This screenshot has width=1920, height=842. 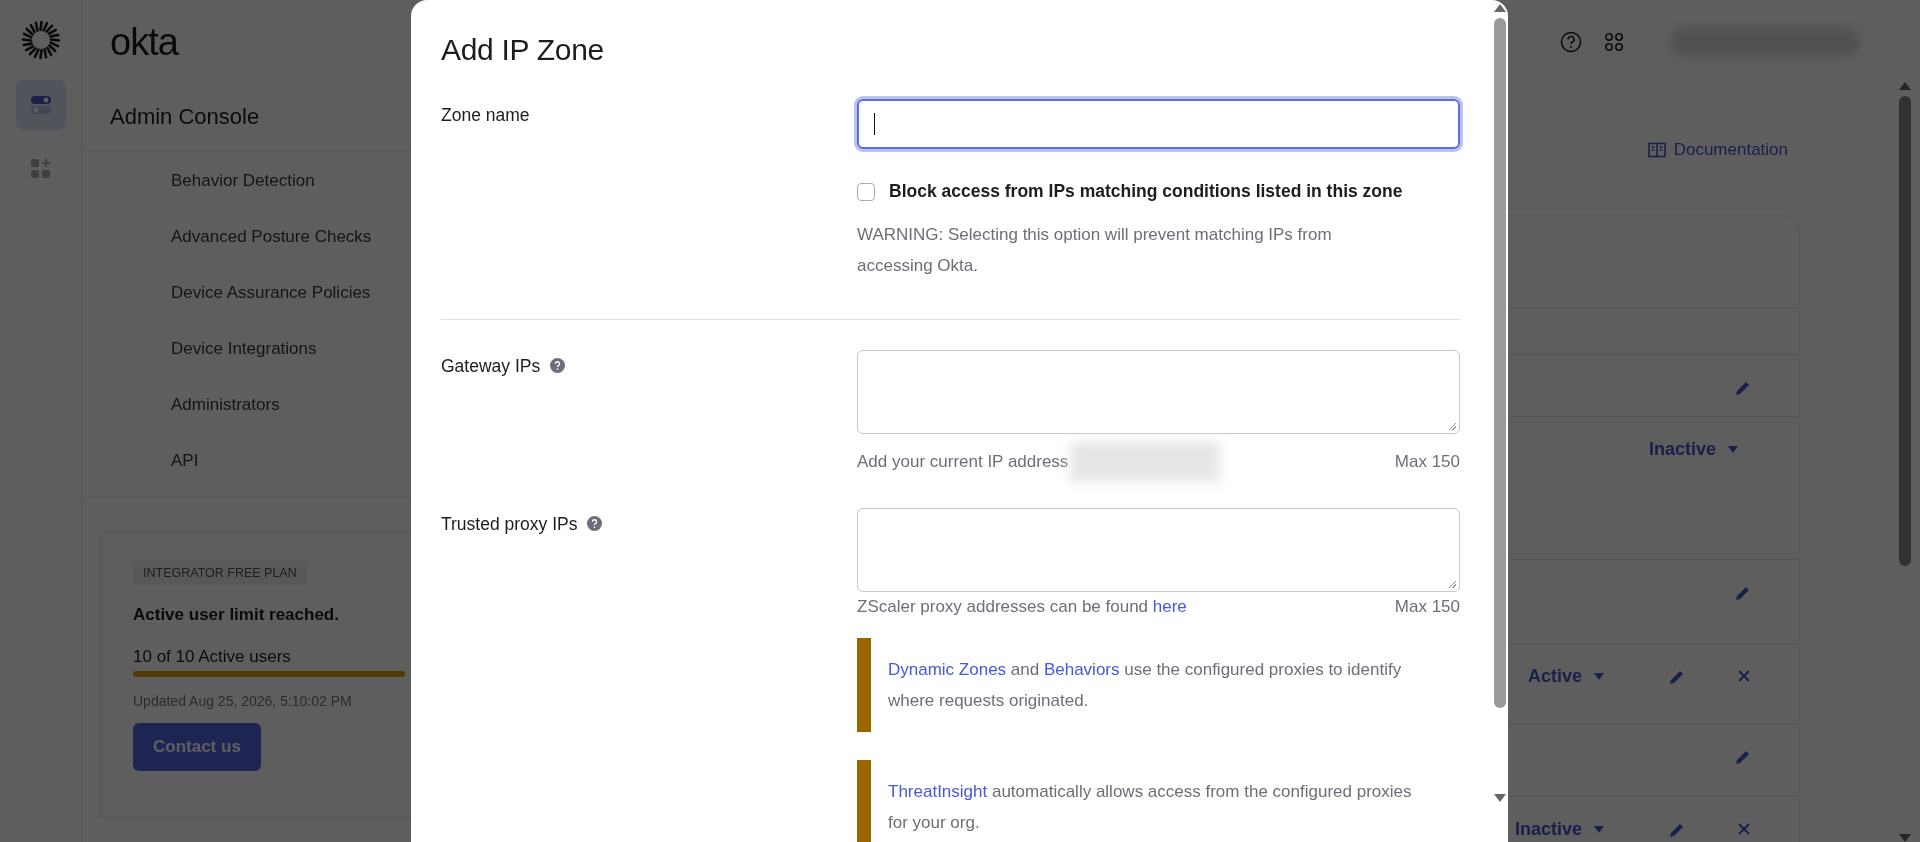 What do you see at coordinates (1717, 149) in the screenshot?
I see `documentation-link: Documentation` at bounding box center [1717, 149].